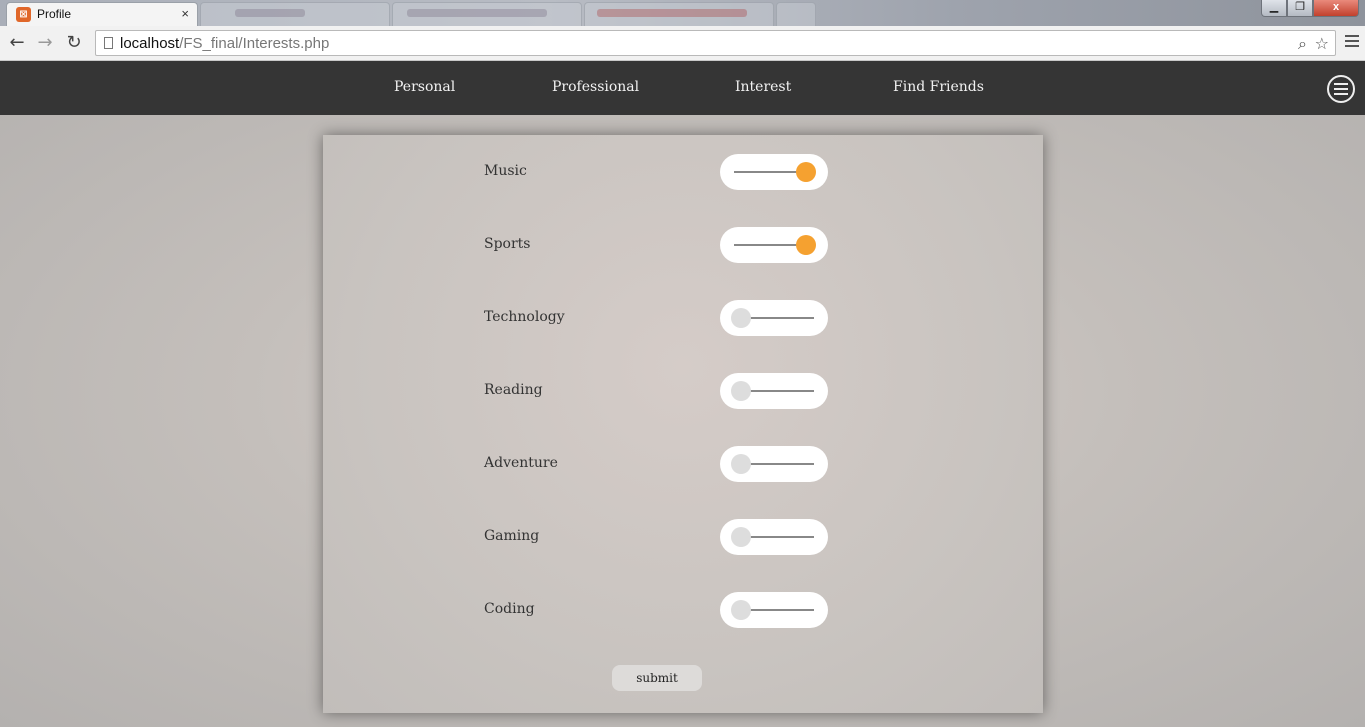 This screenshot has width=1365, height=727. What do you see at coordinates (796, 14) in the screenshot?
I see `new-tab-button` at bounding box center [796, 14].